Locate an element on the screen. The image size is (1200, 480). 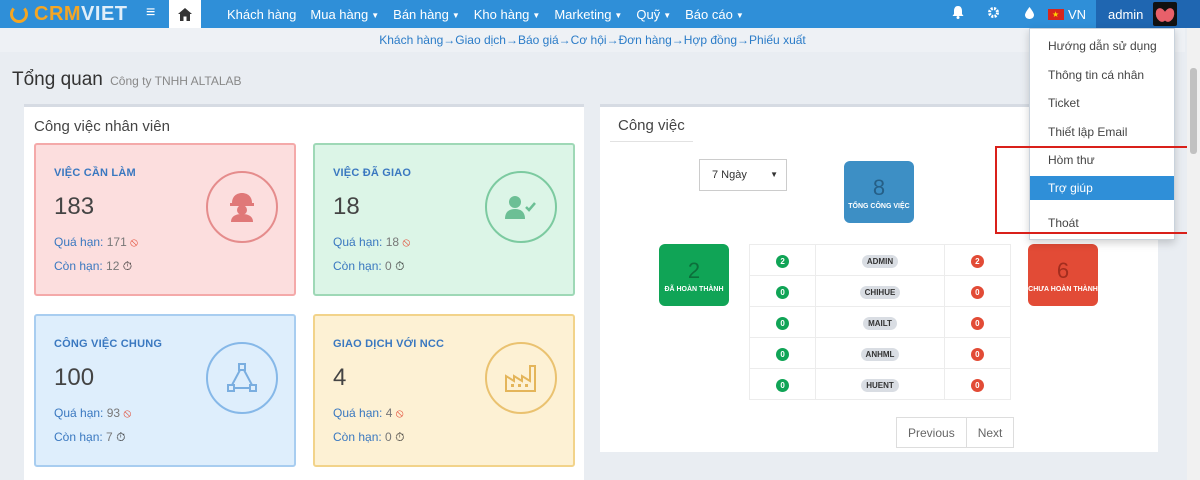
menu-item-mua-hang: Mua hàng ▼ is located at coordinates (344, 14).